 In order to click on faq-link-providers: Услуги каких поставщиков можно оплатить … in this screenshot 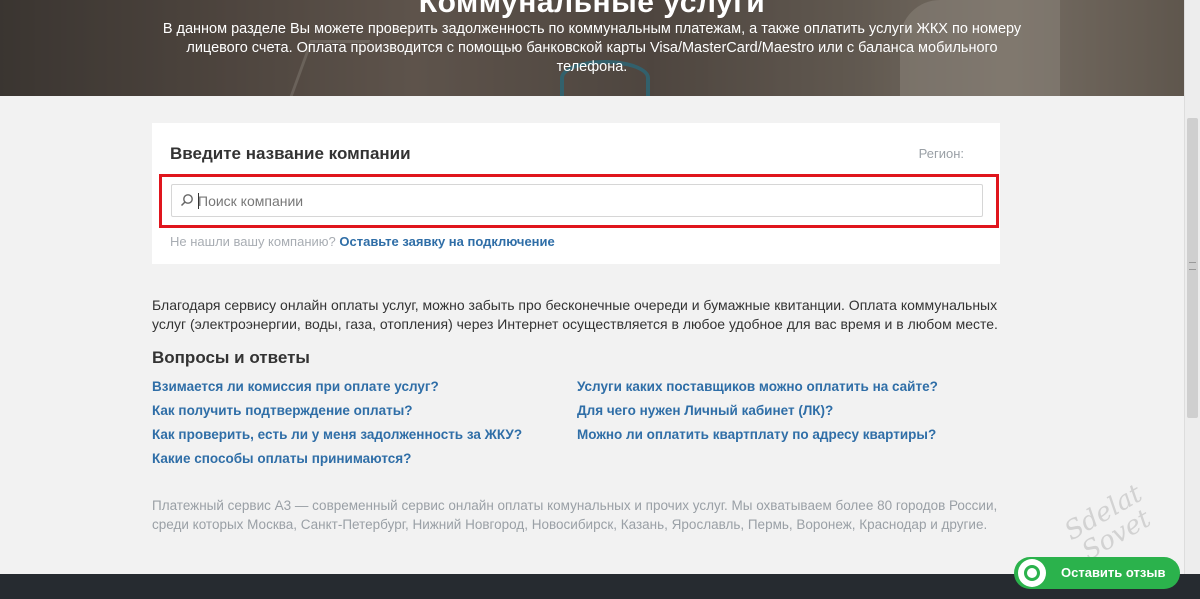, I will do `click(757, 391)`.